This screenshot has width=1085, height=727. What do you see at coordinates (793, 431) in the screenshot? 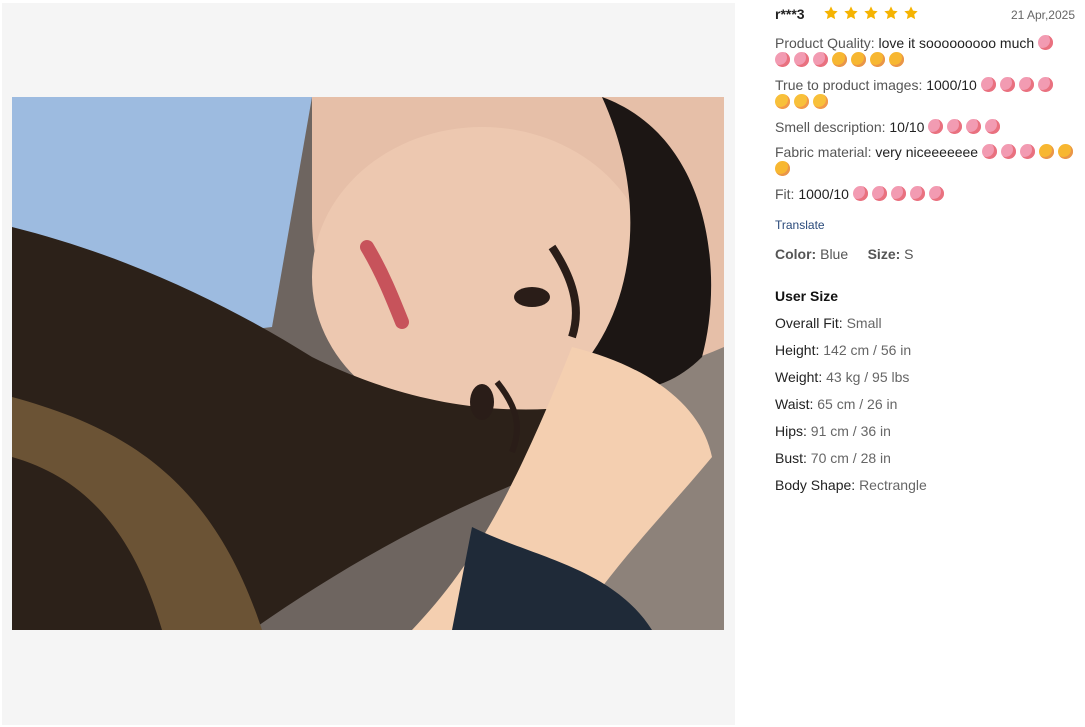
I see `user-size-label: Hips:` at bounding box center [793, 431].